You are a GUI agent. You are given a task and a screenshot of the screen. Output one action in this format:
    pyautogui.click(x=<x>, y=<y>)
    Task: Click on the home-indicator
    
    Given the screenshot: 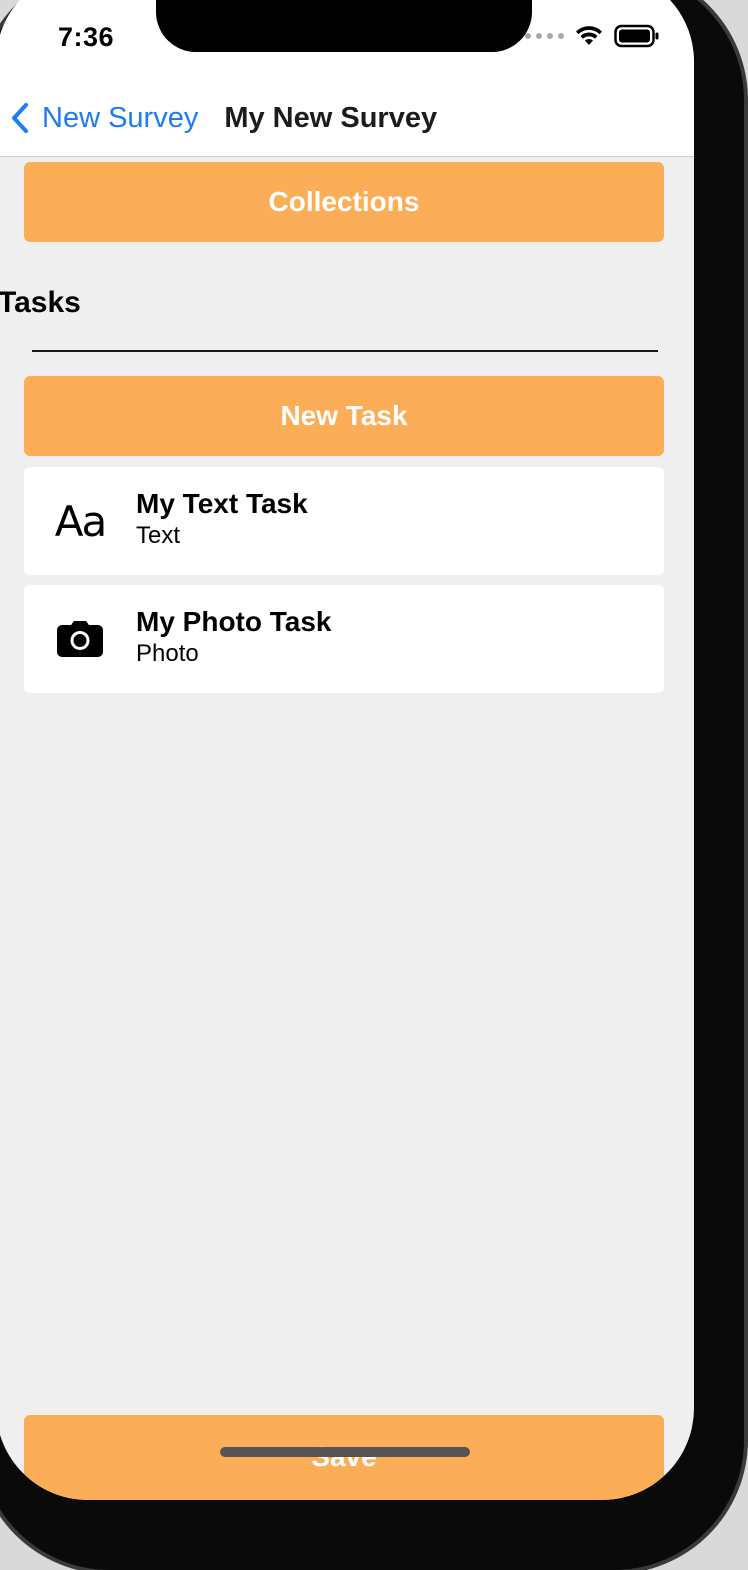 What is the action you would take?
    pyautogui.click(x=345, y=1452)
    